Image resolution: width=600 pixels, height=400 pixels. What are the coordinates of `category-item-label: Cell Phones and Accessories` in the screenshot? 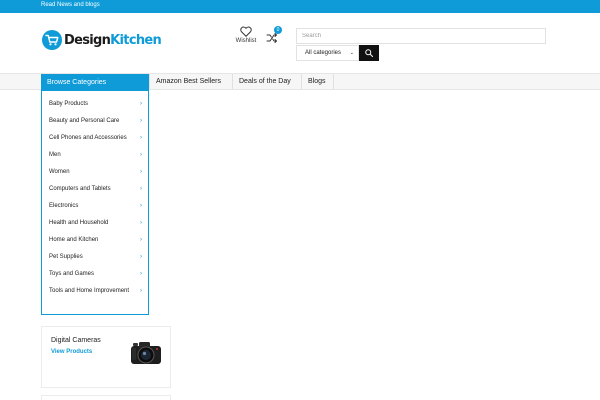 It's located at (88, 138).